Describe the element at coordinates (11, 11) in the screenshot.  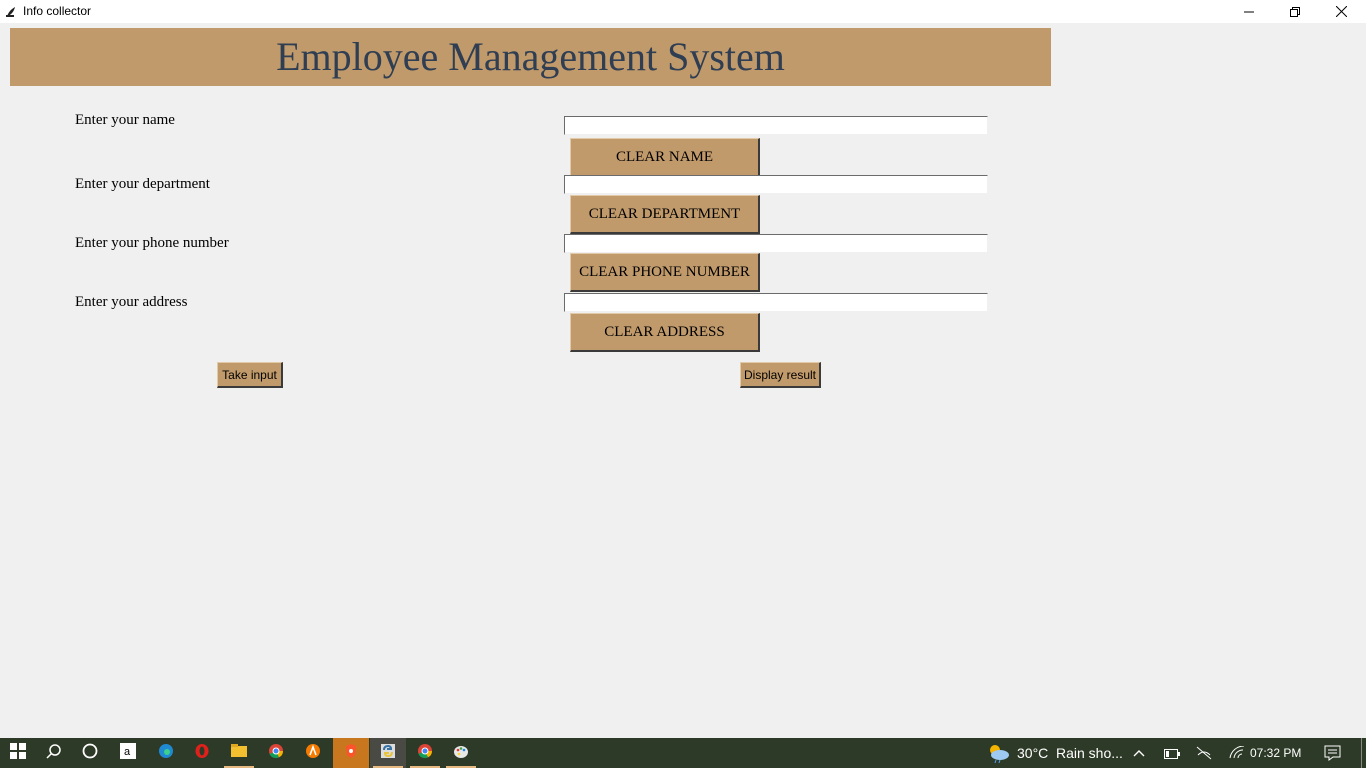
I see `feather-icon` at that location.